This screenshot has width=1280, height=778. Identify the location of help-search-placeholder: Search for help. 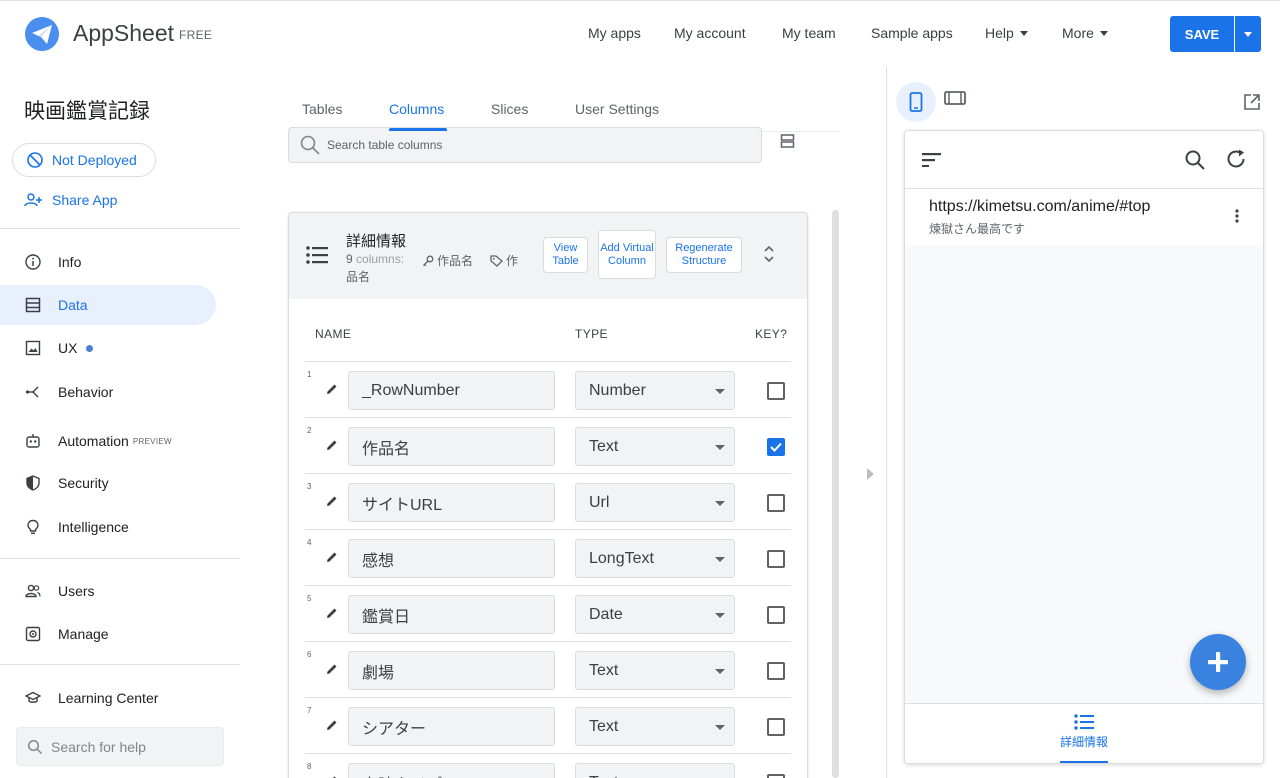
(98, 746).